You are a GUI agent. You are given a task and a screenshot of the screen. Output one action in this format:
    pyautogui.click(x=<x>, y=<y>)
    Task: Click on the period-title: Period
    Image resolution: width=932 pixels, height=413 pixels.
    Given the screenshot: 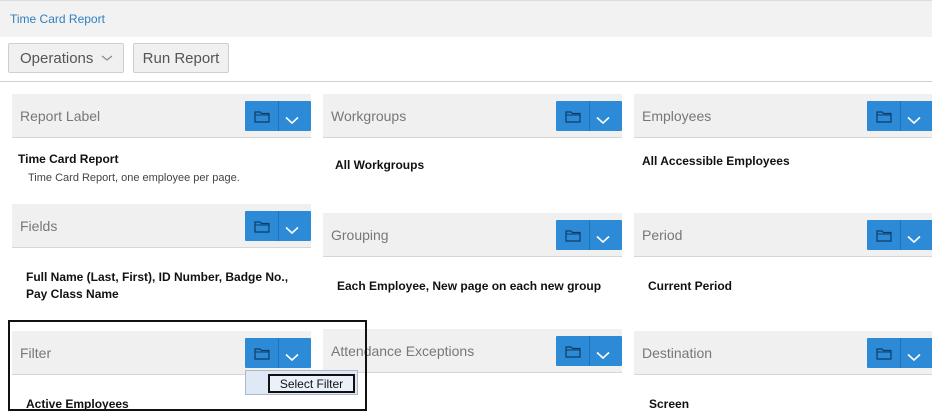 What is the action you would take?
    pyautogui.click(x=662, y=235)
    